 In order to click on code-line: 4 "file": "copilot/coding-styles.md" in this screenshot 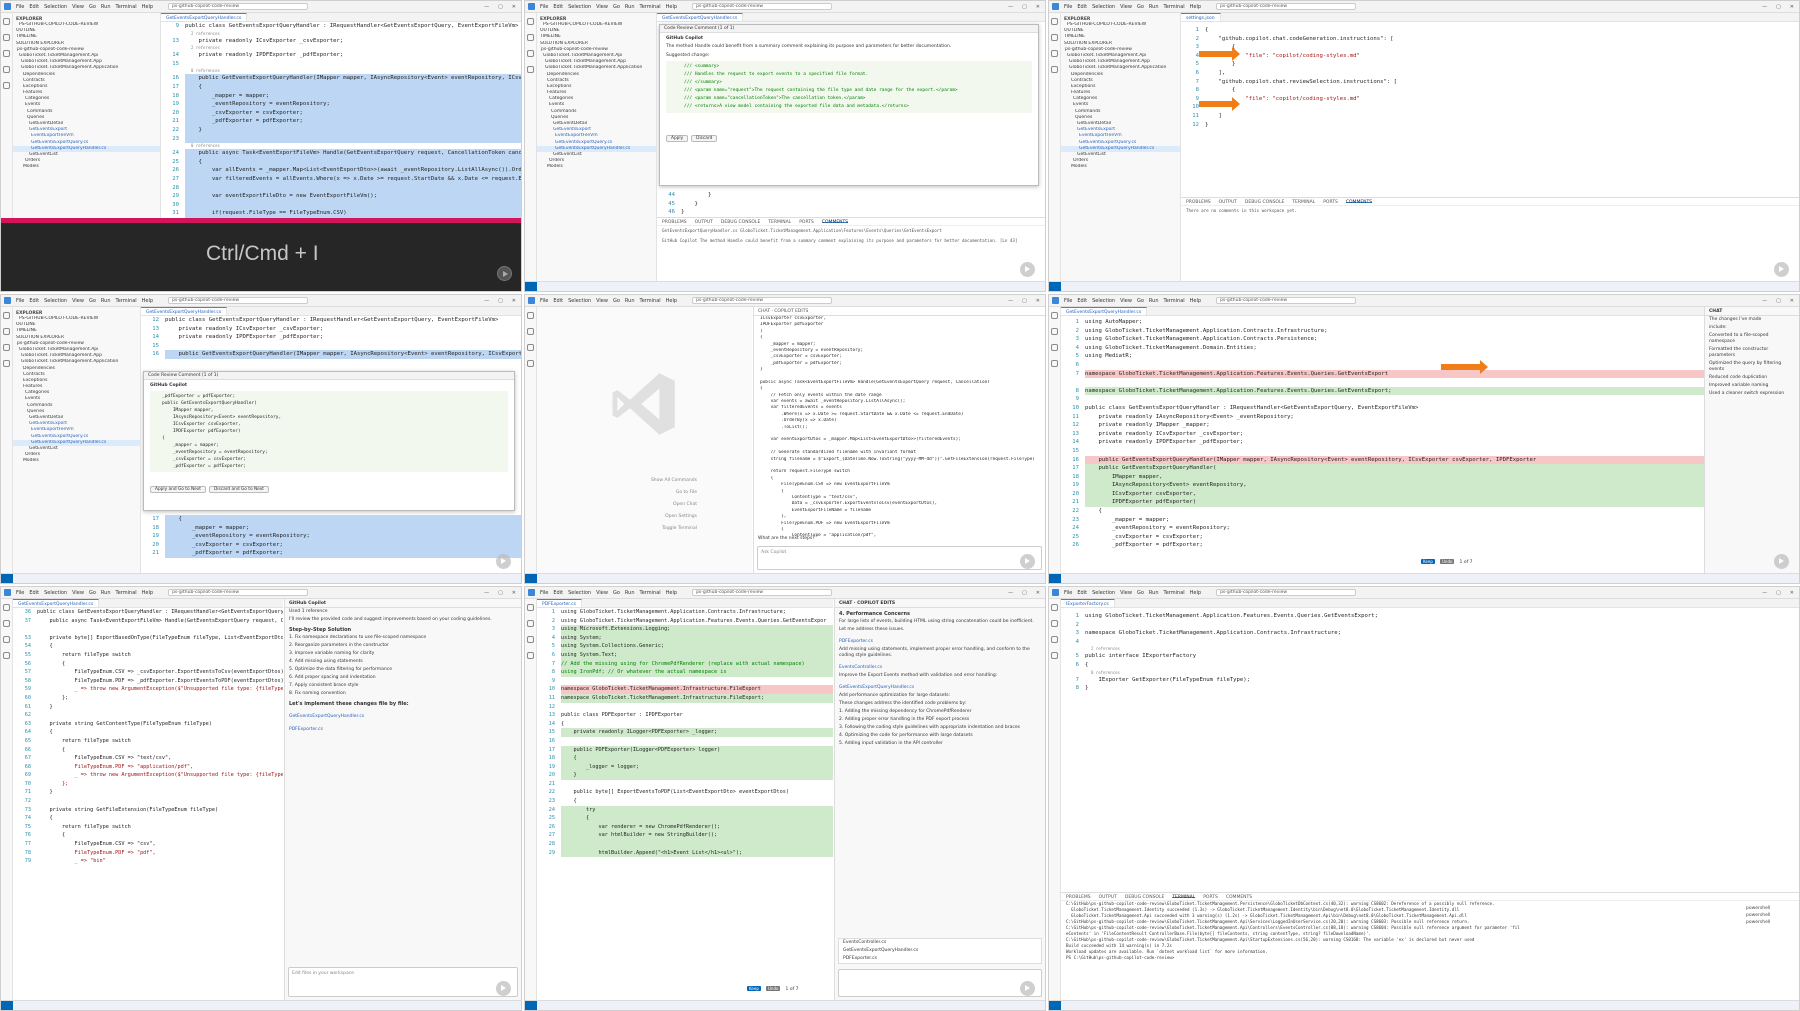, I will do `click(1490, 56)`.